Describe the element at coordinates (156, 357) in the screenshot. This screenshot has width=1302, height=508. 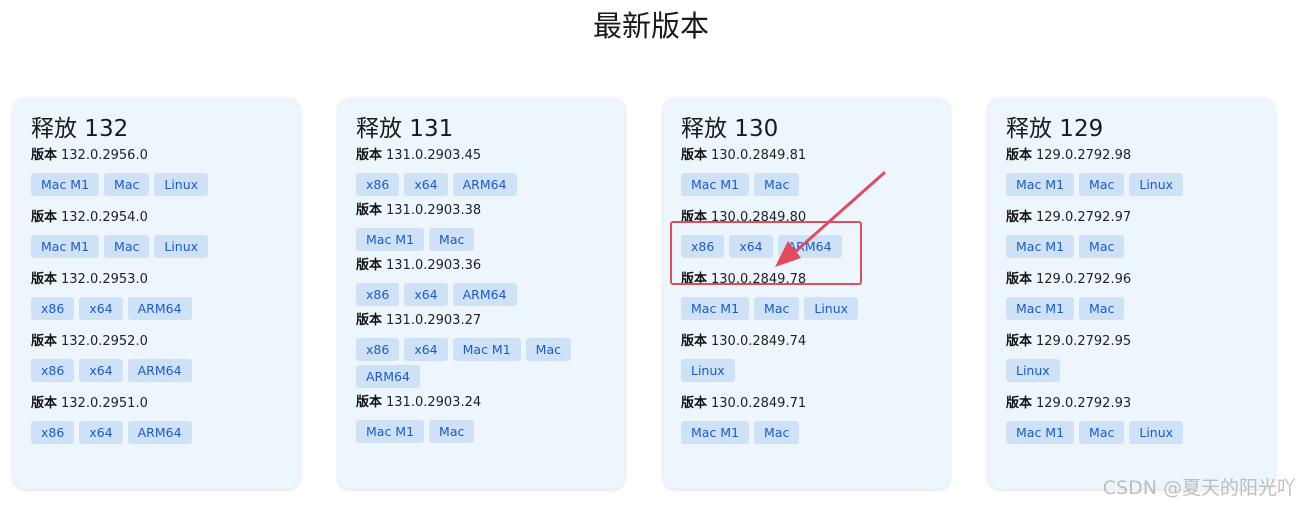
I see `version-block: 版本 132.0.2952.0 x86 x64 ARM64` at that location.